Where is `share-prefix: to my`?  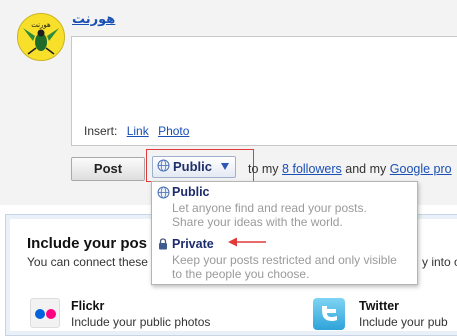 share-prefix: to my is located at coordinates (263, 169).